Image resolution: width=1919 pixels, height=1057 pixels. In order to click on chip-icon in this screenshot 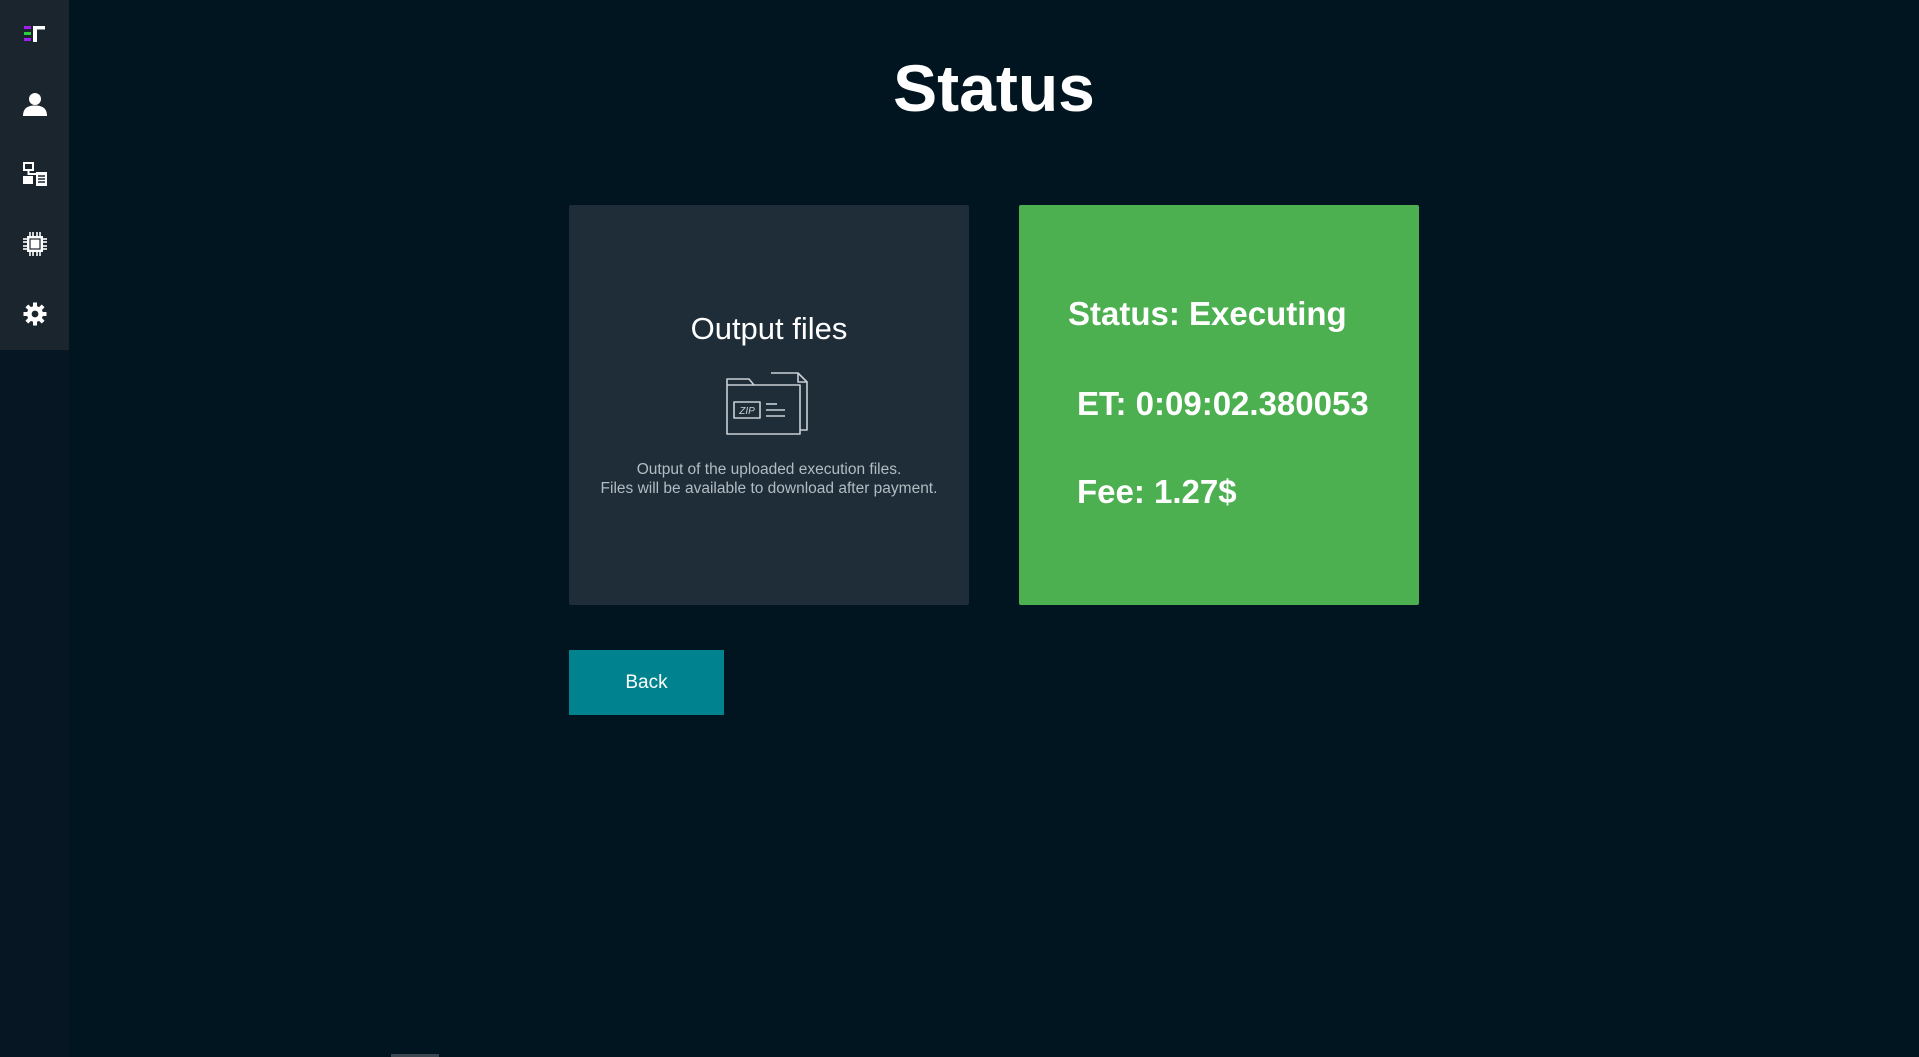, I will do `click(34, 244)`.